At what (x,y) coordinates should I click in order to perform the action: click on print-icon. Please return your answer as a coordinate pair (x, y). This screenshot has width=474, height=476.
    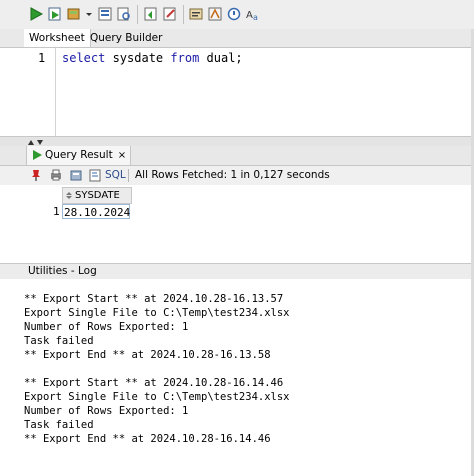
    Looking at the image, I should click on (56, 175).